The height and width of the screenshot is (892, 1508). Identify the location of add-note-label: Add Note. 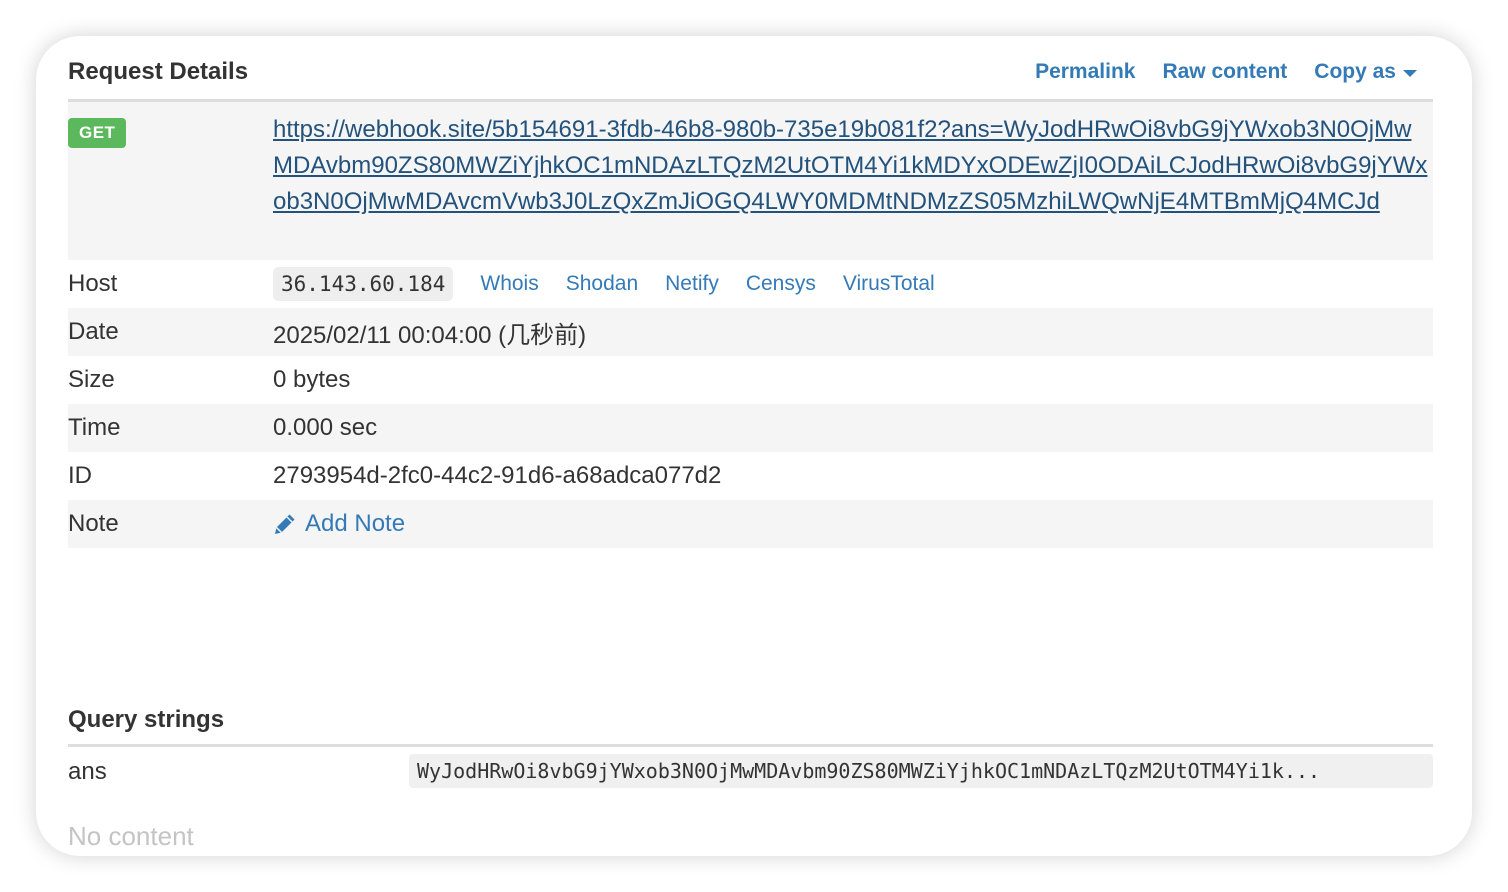
(355, 523).